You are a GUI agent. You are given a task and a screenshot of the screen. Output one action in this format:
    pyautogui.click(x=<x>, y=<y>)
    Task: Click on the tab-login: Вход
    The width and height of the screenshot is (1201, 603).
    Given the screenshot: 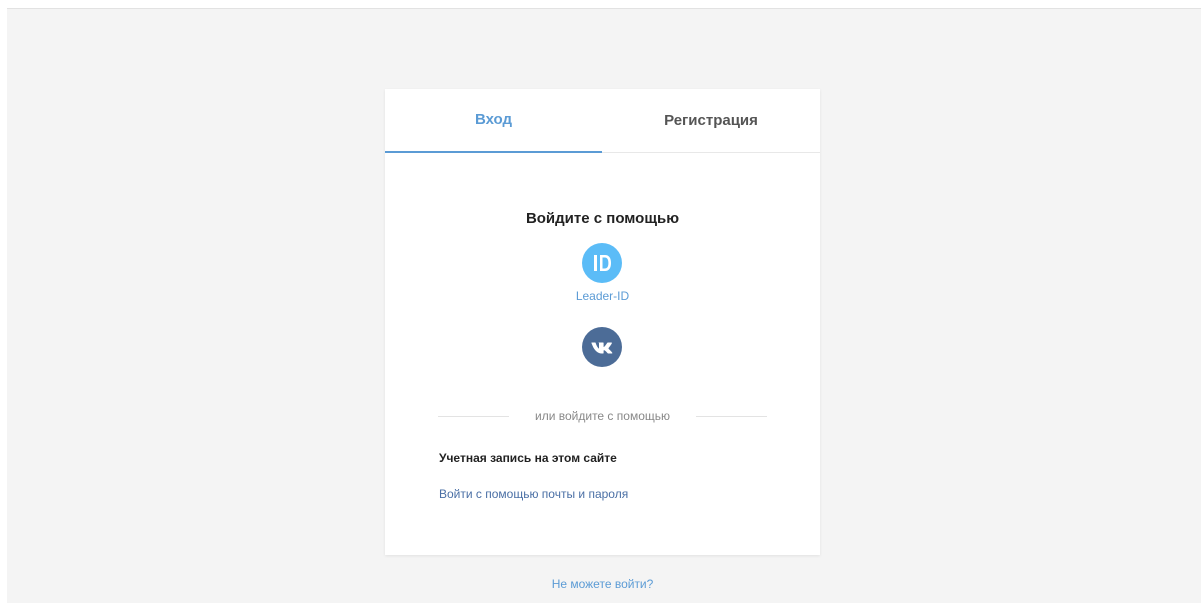 What is the action you would take?
    pyautogui.click(x=493, y=121)
    